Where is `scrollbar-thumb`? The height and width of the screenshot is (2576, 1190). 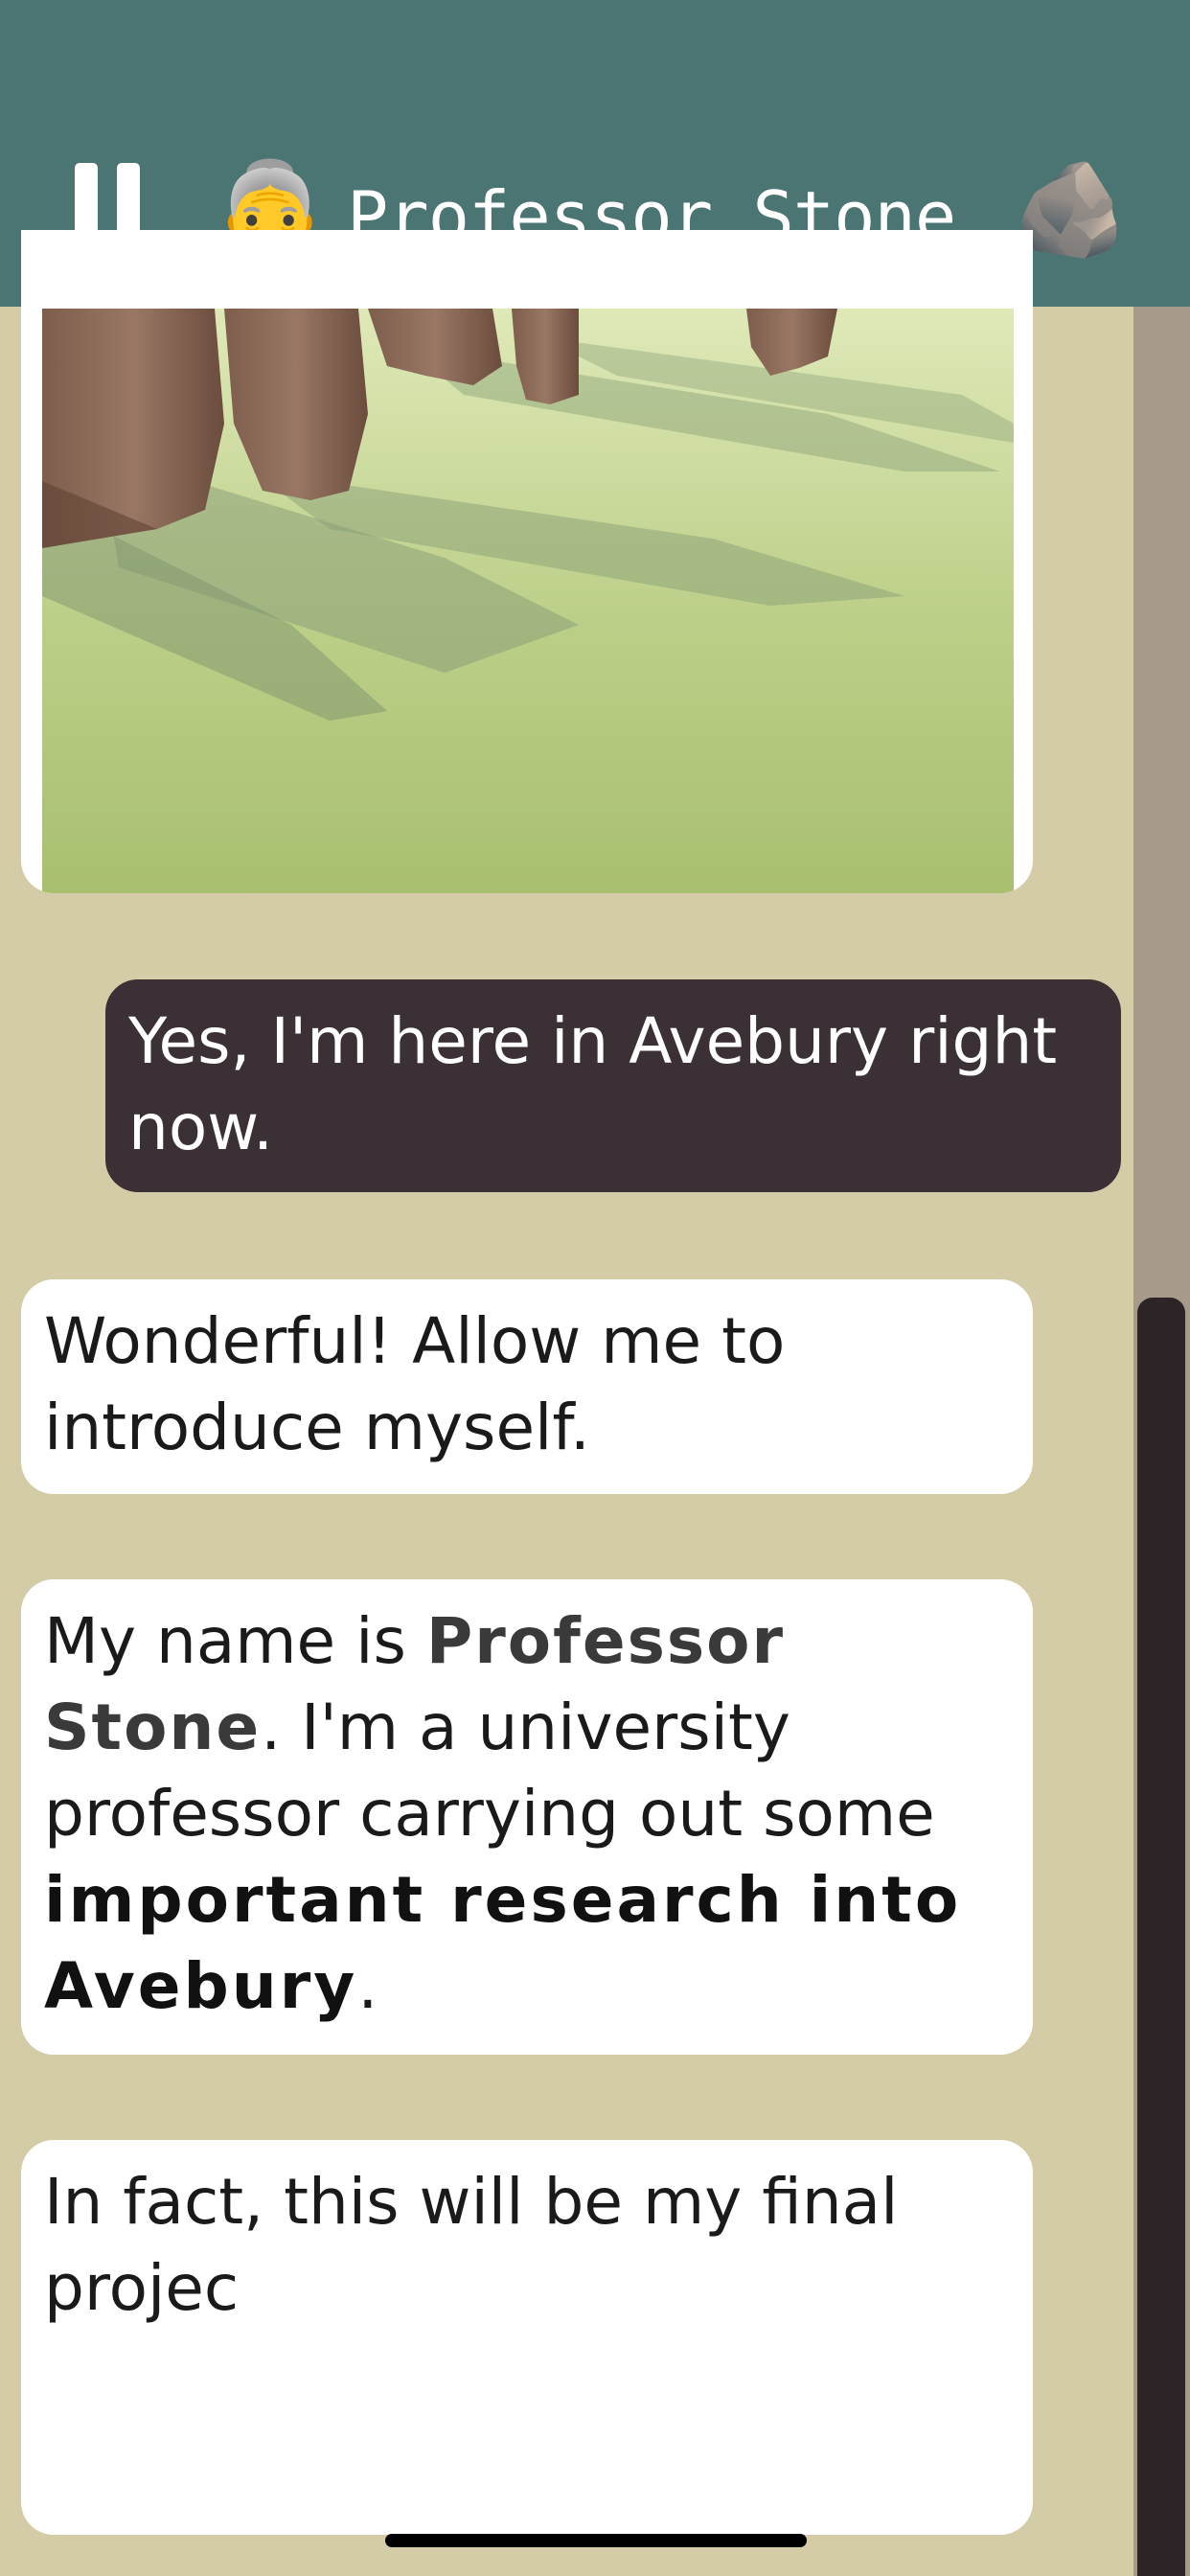 scrollbar-thumb is located at coordinates (1161, 1937).